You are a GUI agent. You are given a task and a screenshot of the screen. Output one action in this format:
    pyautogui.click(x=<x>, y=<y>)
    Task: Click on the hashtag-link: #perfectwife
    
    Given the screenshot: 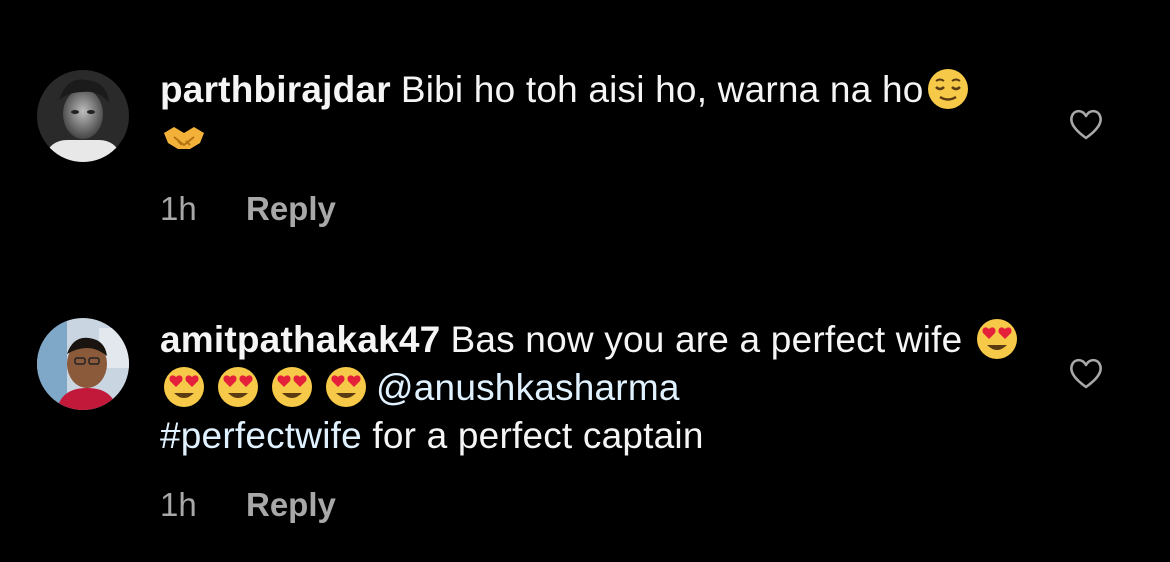 What is the action you would take?
    pyautogui.click(x=261, y=435)
    